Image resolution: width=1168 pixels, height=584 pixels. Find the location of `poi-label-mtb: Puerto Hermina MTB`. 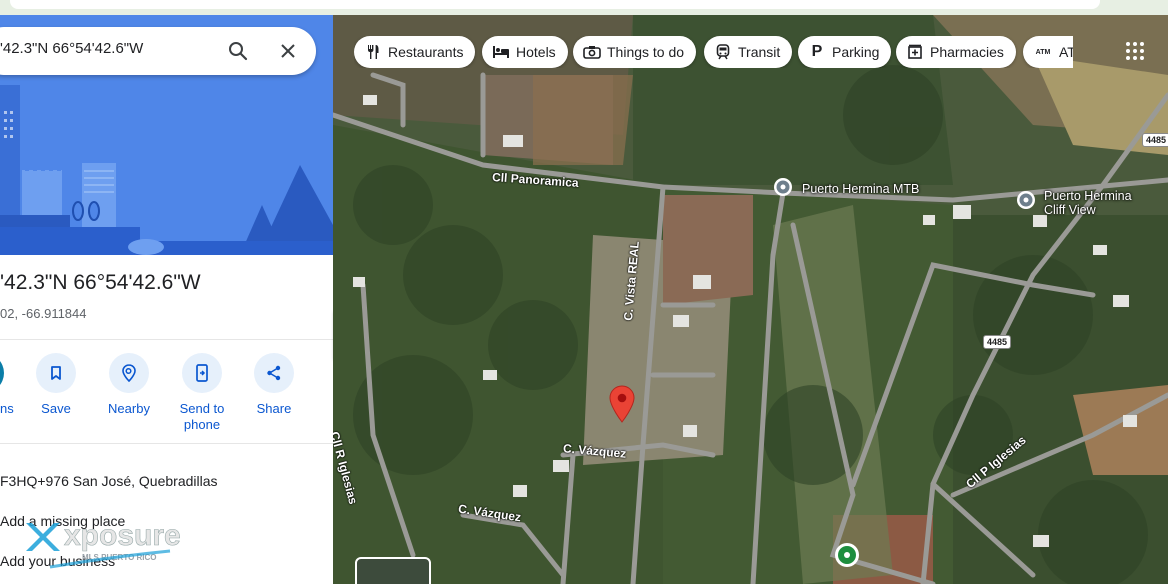

poi-label-mtb: Puerto Hermina MTB is located at coordinates (860, 189).